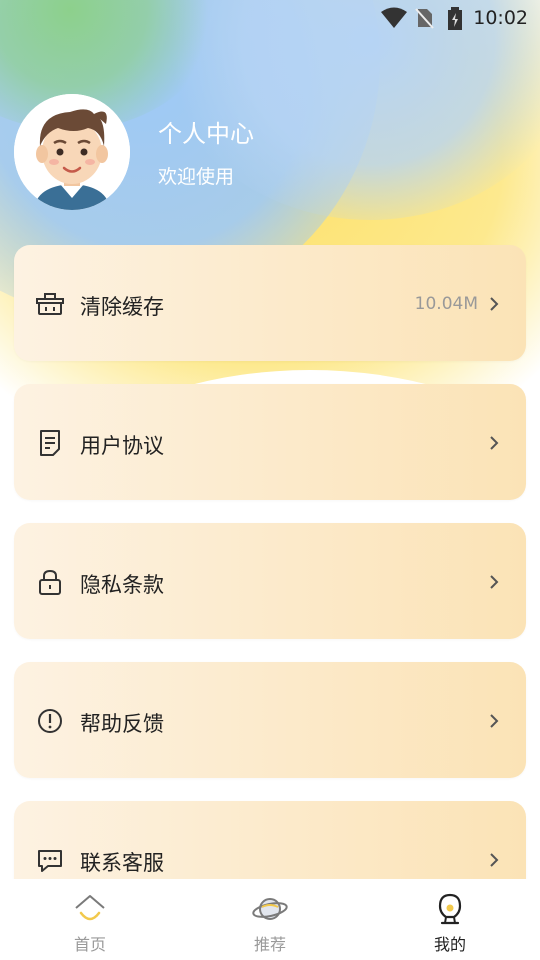 This screenshot has width=540, height=960. What do you see at coordinates (50, 304) in the screenshot?
I see `basket-icon` at bounding box center [50, 304].